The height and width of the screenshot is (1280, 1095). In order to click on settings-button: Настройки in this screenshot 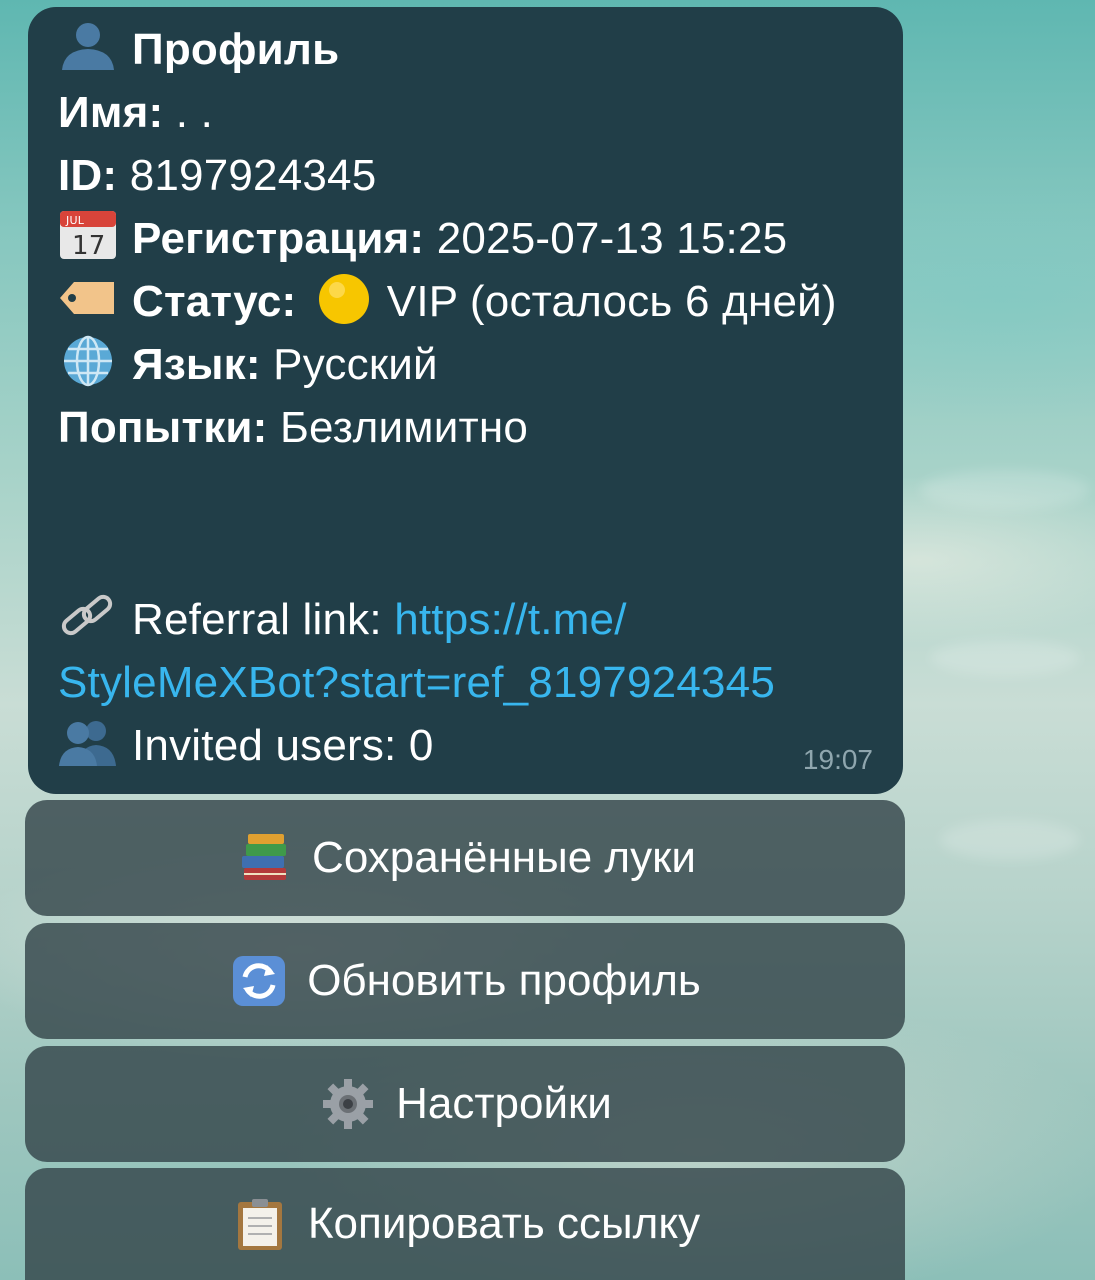, I will do `click(465, 1104)`.